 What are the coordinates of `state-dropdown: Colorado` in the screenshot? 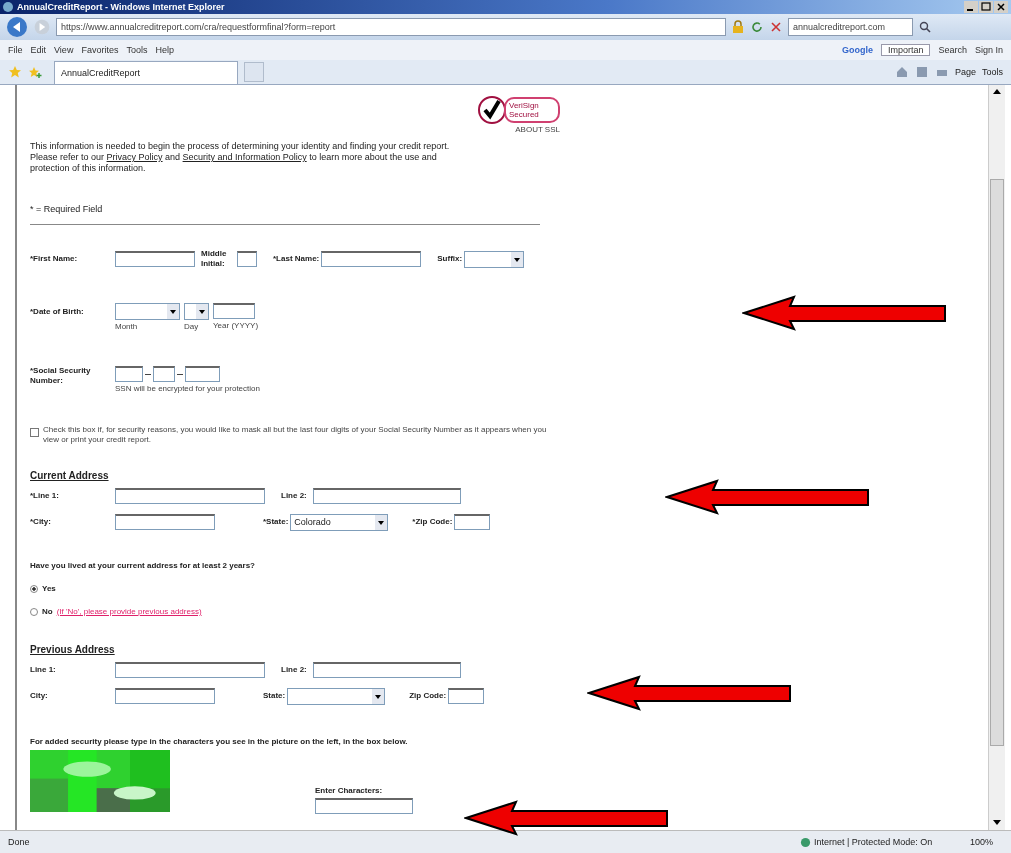 It's located at (339, 522).